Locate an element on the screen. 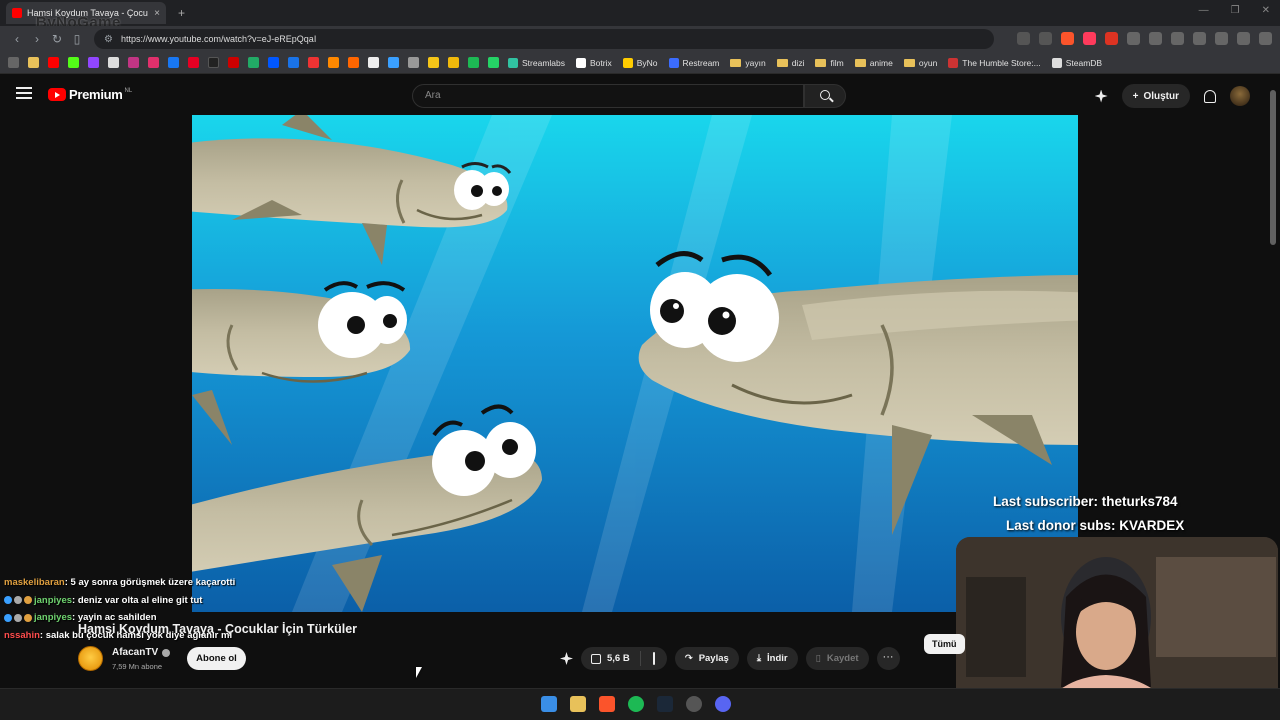  last-subscriber-overlay: Last subscriber: theturks784 is located at coordinates (1085, 501).